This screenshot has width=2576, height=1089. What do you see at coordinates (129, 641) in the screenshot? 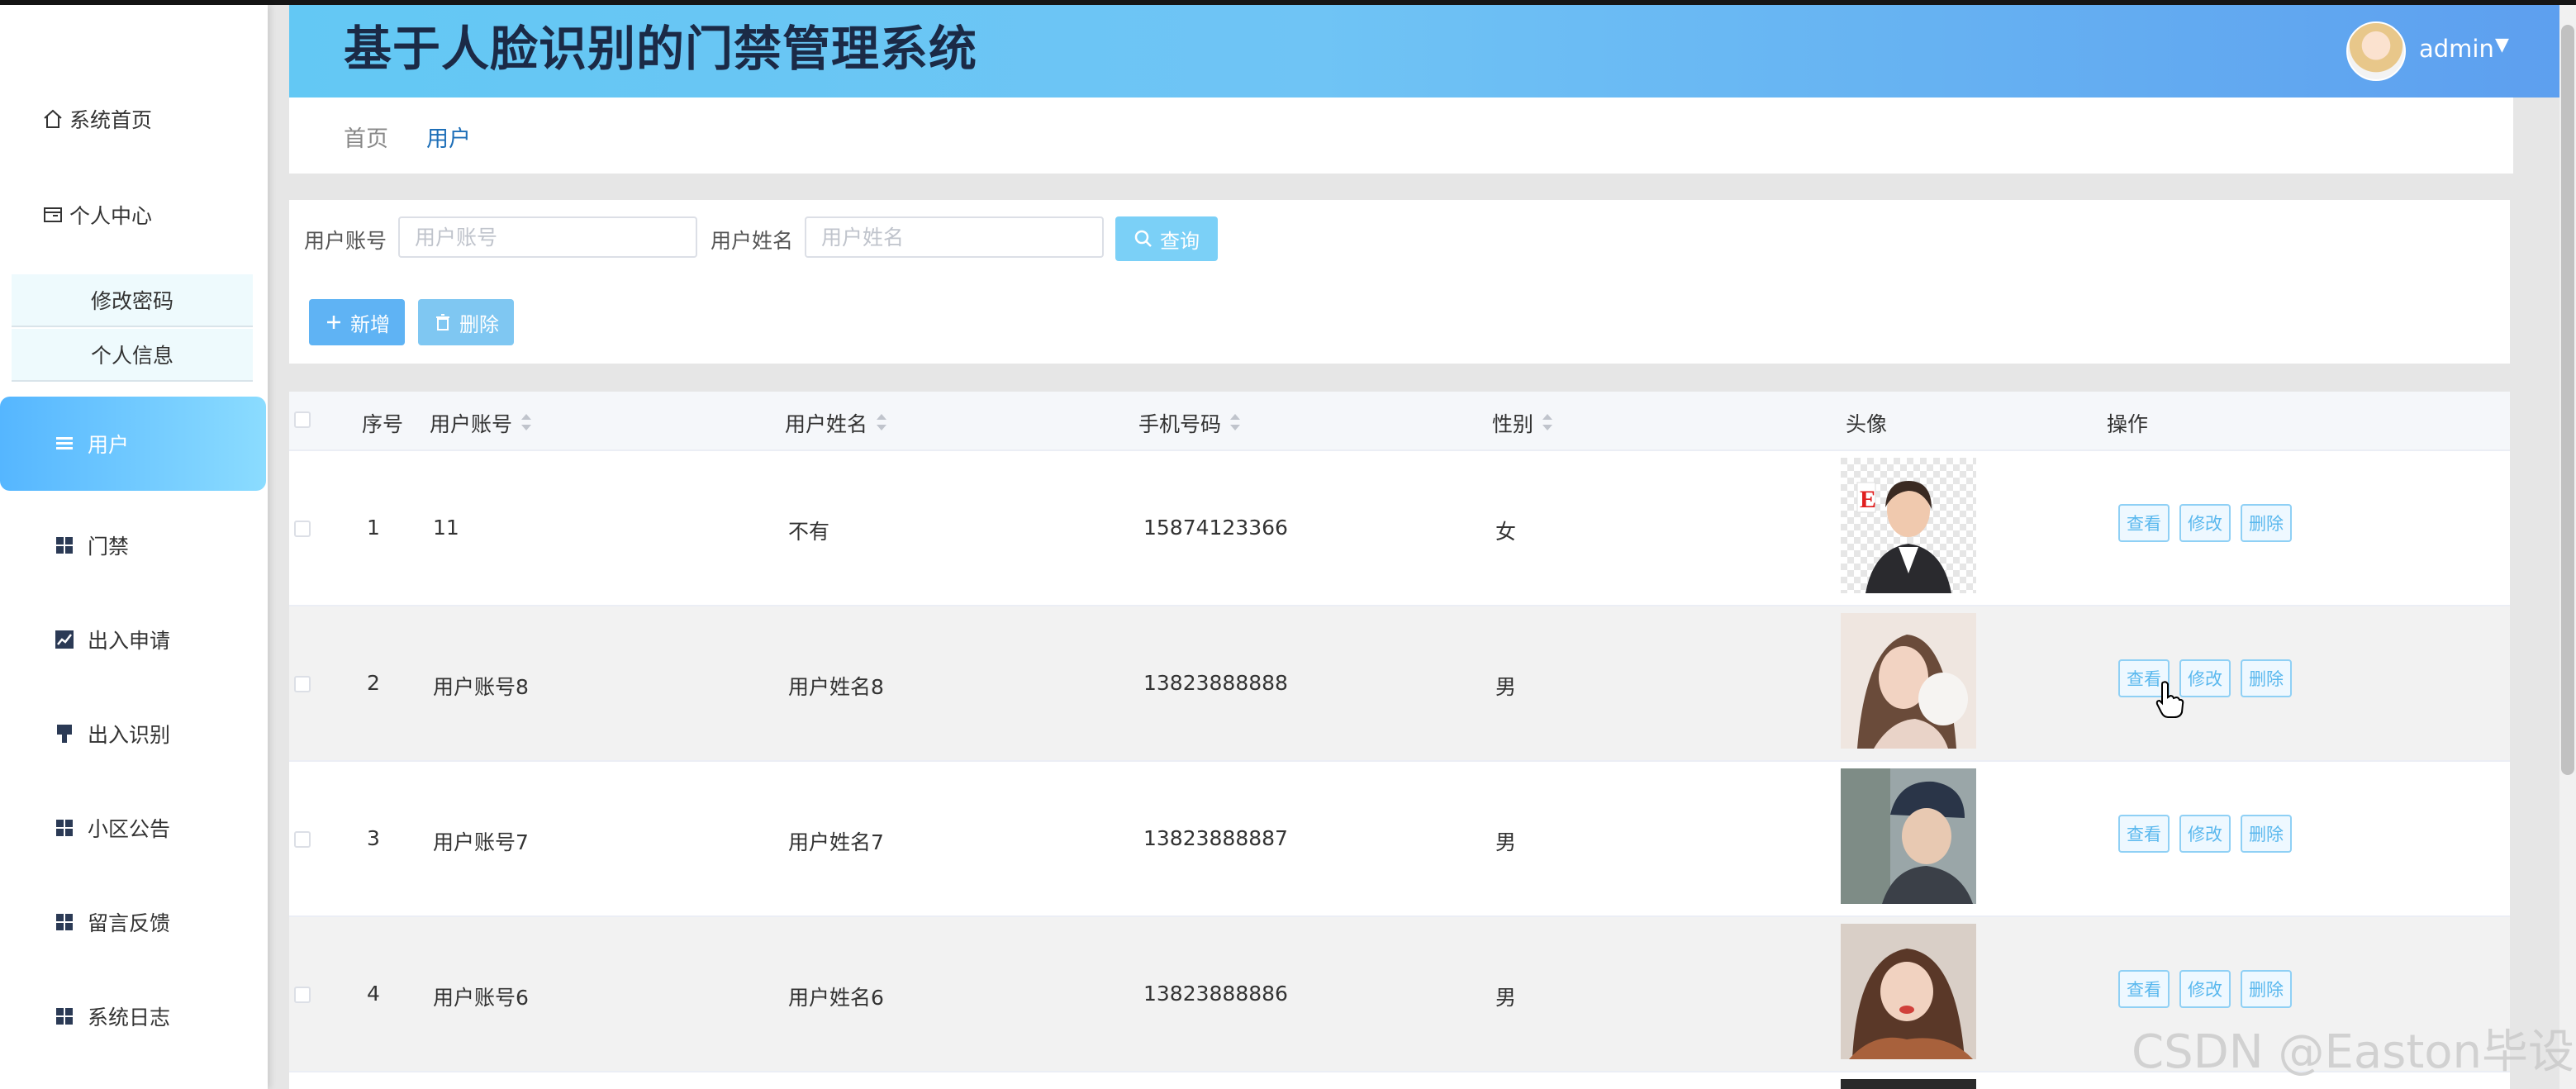
I see `sidebar-item-label: 出入申请` at bounding box center [129, 641].